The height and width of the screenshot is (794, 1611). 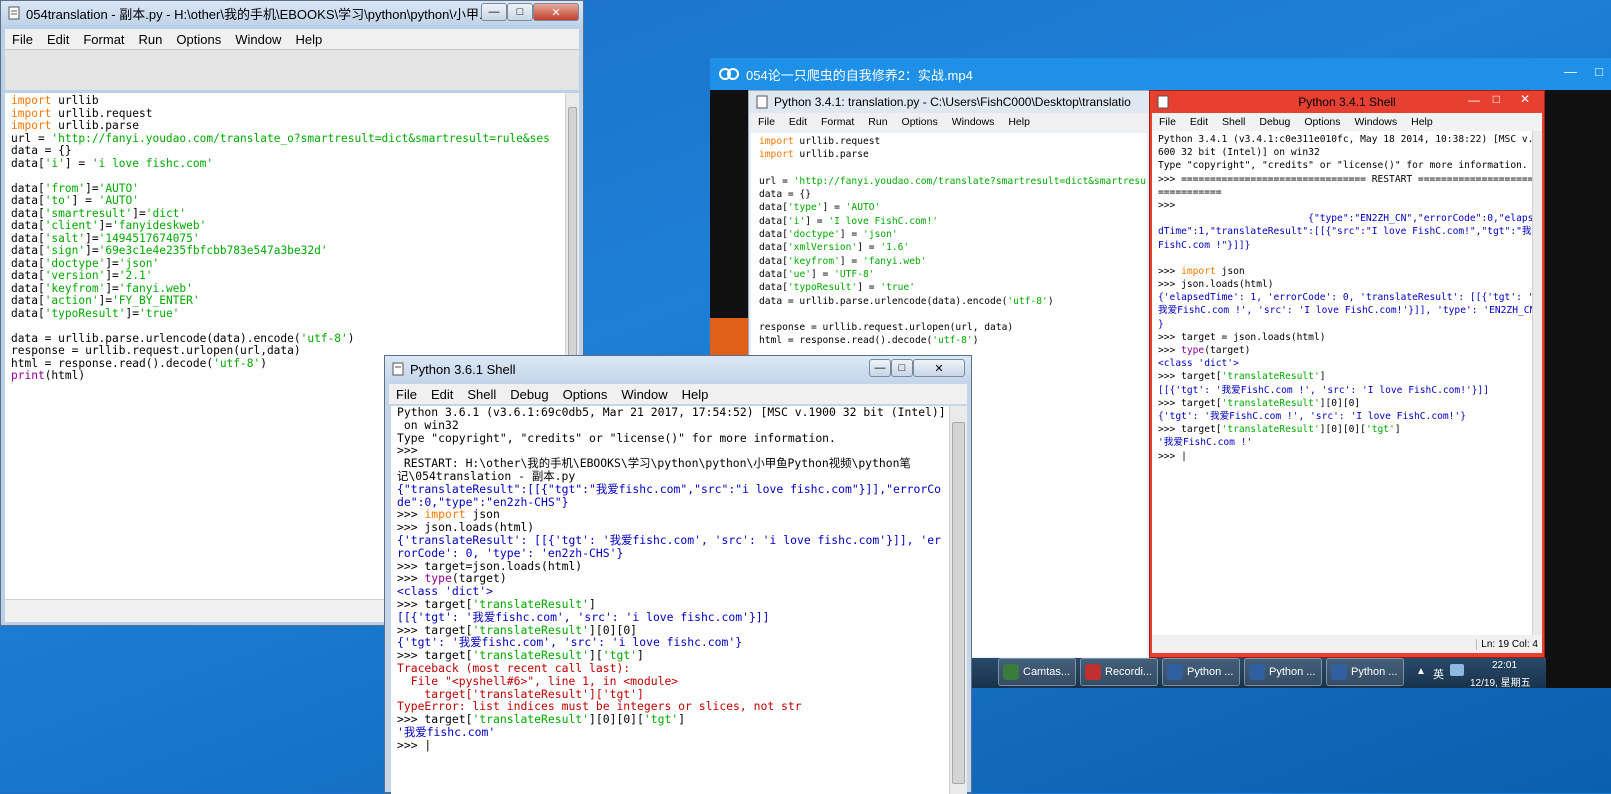 I want to click on toolbar-area, so click(x=292, y=69).